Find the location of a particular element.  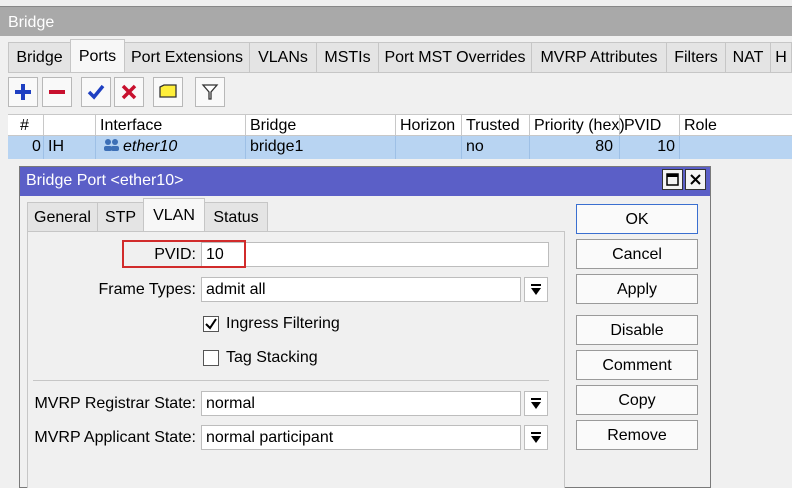

tab-mstis: MSTIs is located at coordinates (347, 57).